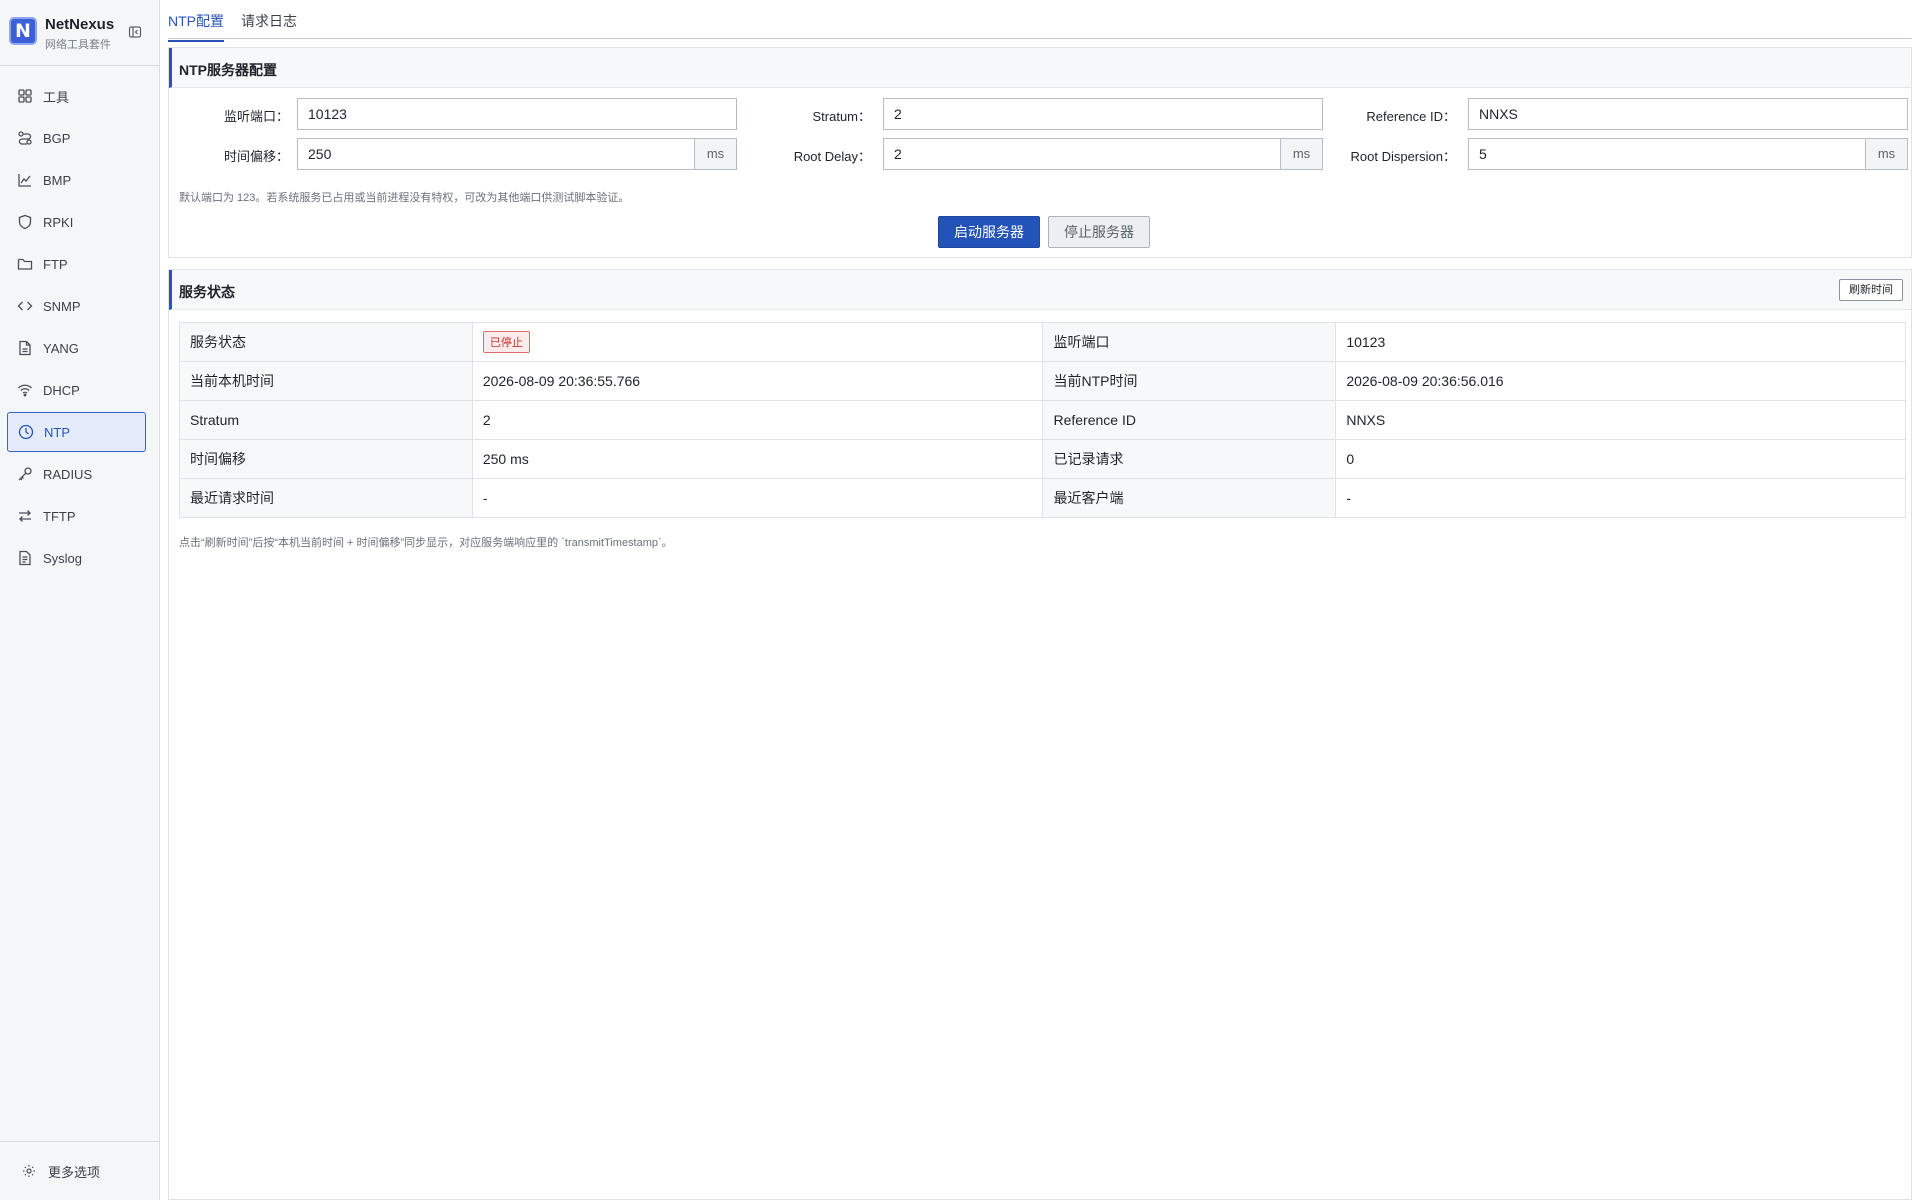  I want to click on status-key: 当前本机时间, so click(326, 381).